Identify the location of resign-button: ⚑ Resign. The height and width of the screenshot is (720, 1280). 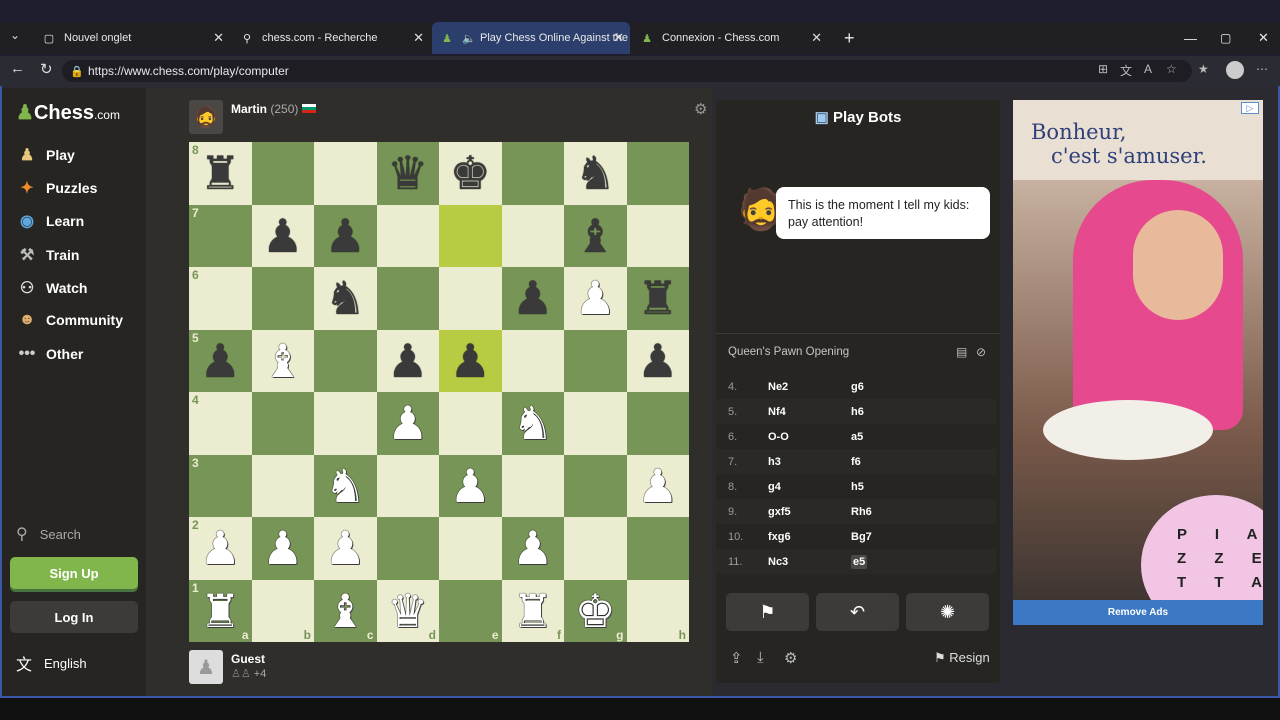
(962, 658).